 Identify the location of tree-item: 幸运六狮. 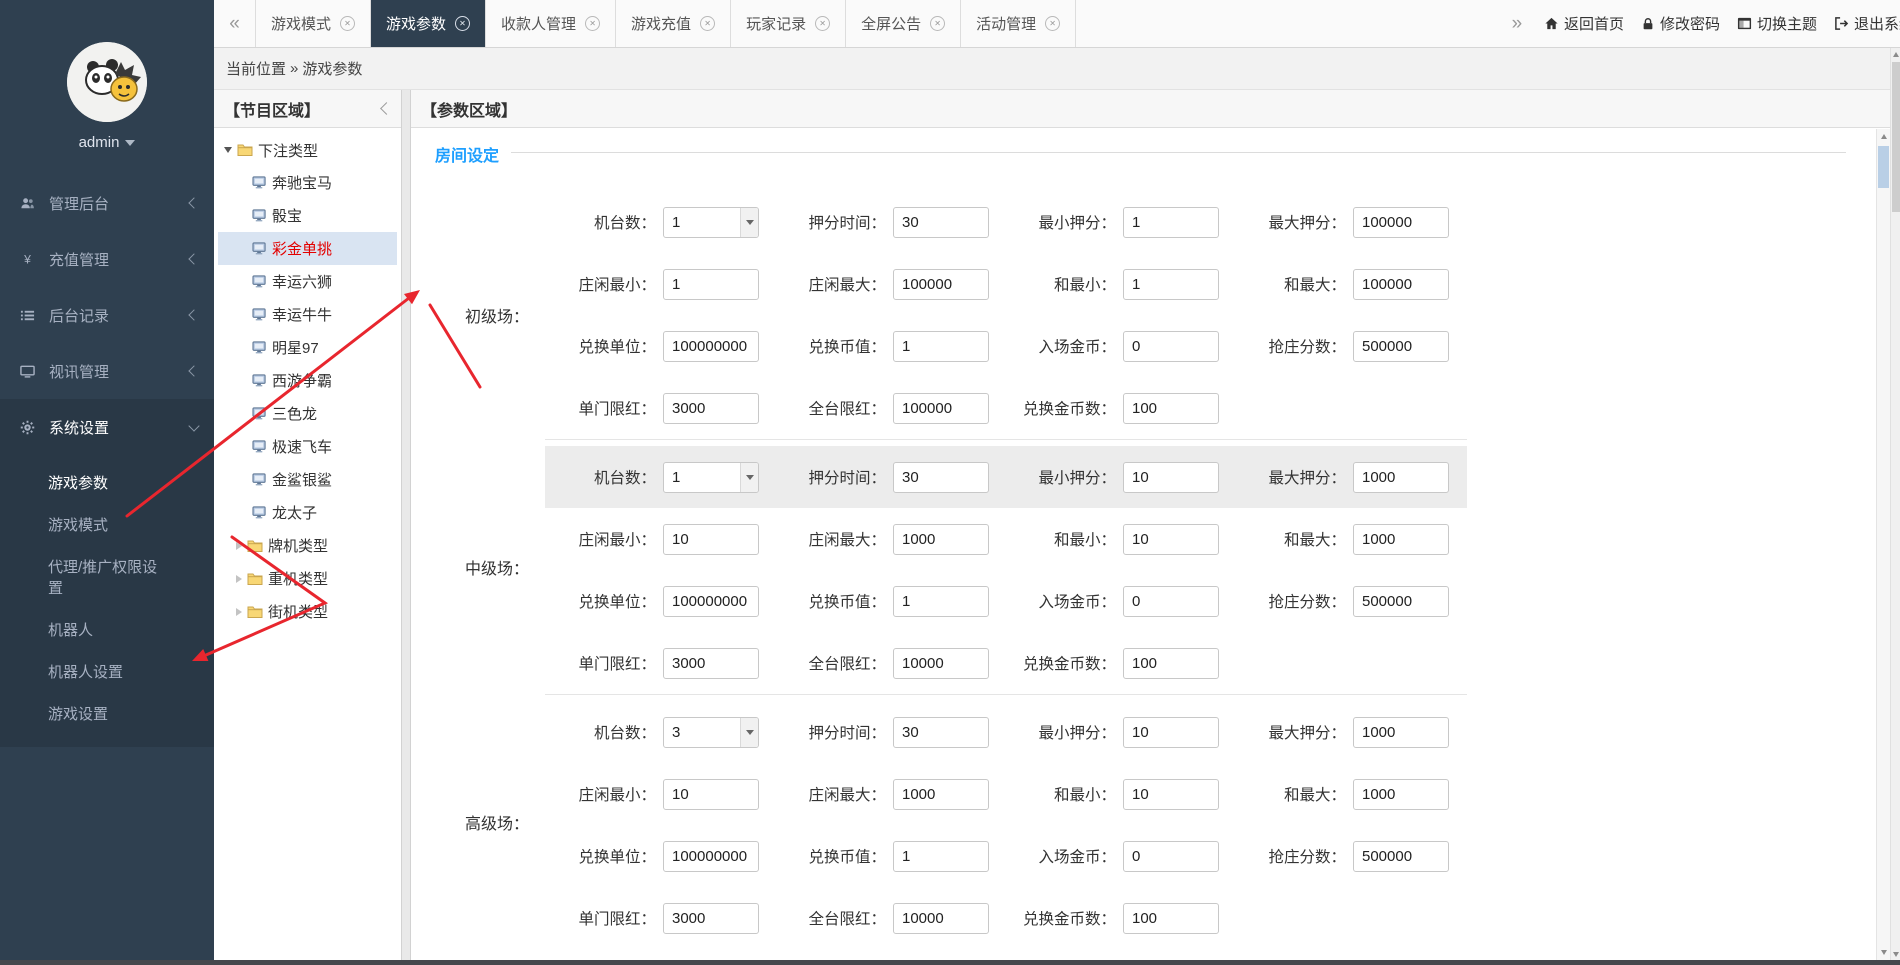
(307, 281).